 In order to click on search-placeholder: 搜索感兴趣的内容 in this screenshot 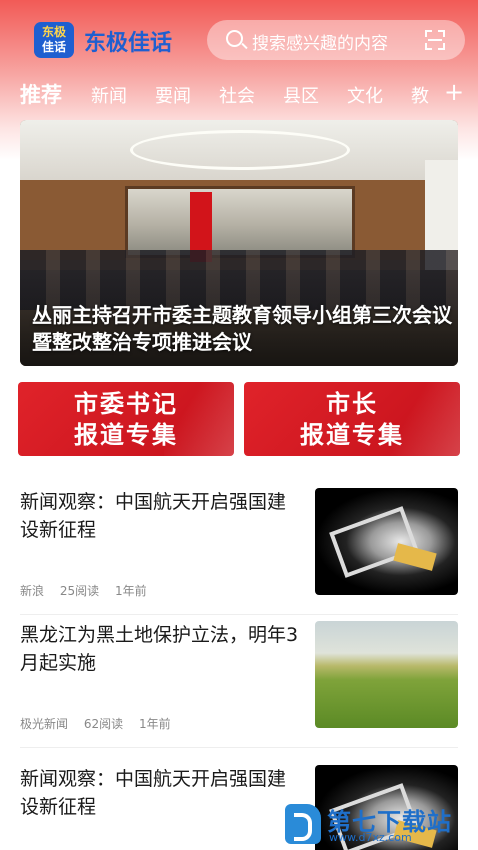, I will do `click(320, 44)`.